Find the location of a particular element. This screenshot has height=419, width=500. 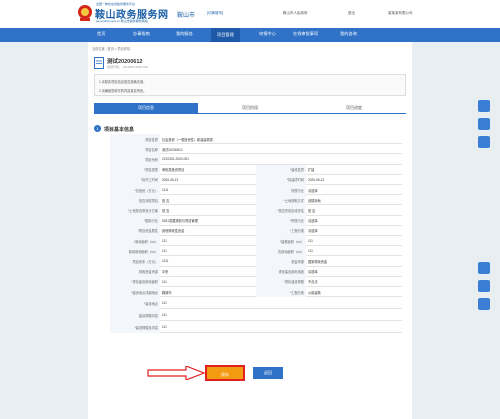

field-value: 2210301-2020-001 is located at coordinates (281, 159).